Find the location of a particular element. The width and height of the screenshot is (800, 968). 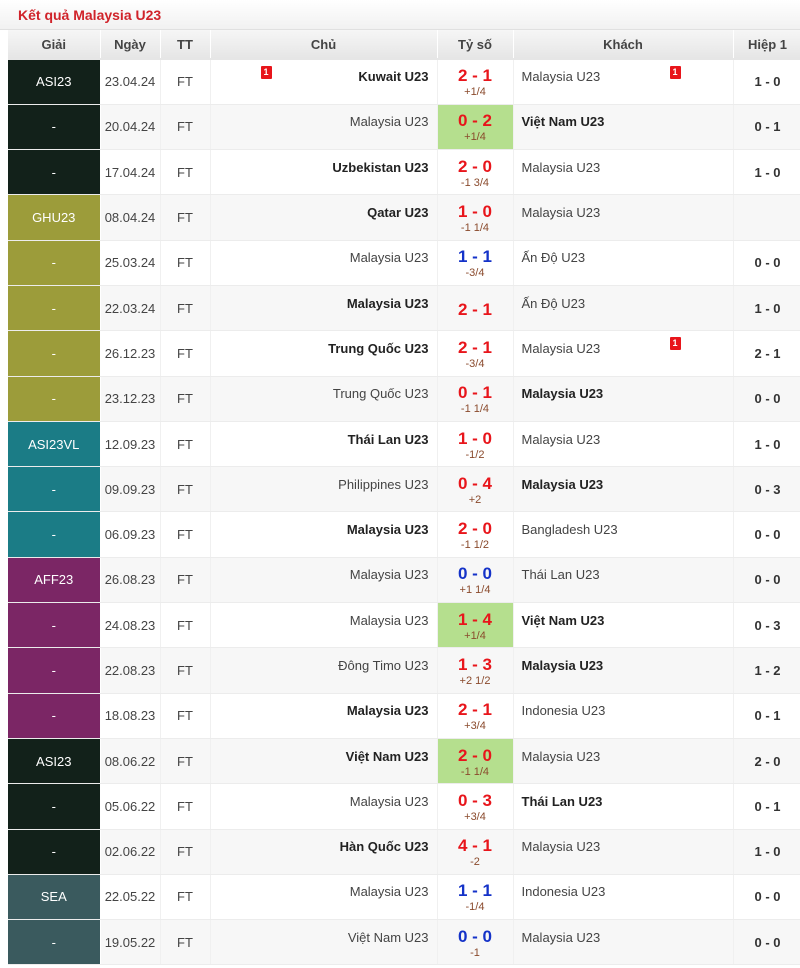

full-time-score: 1 - 4 is located at coordinates (475, 619).